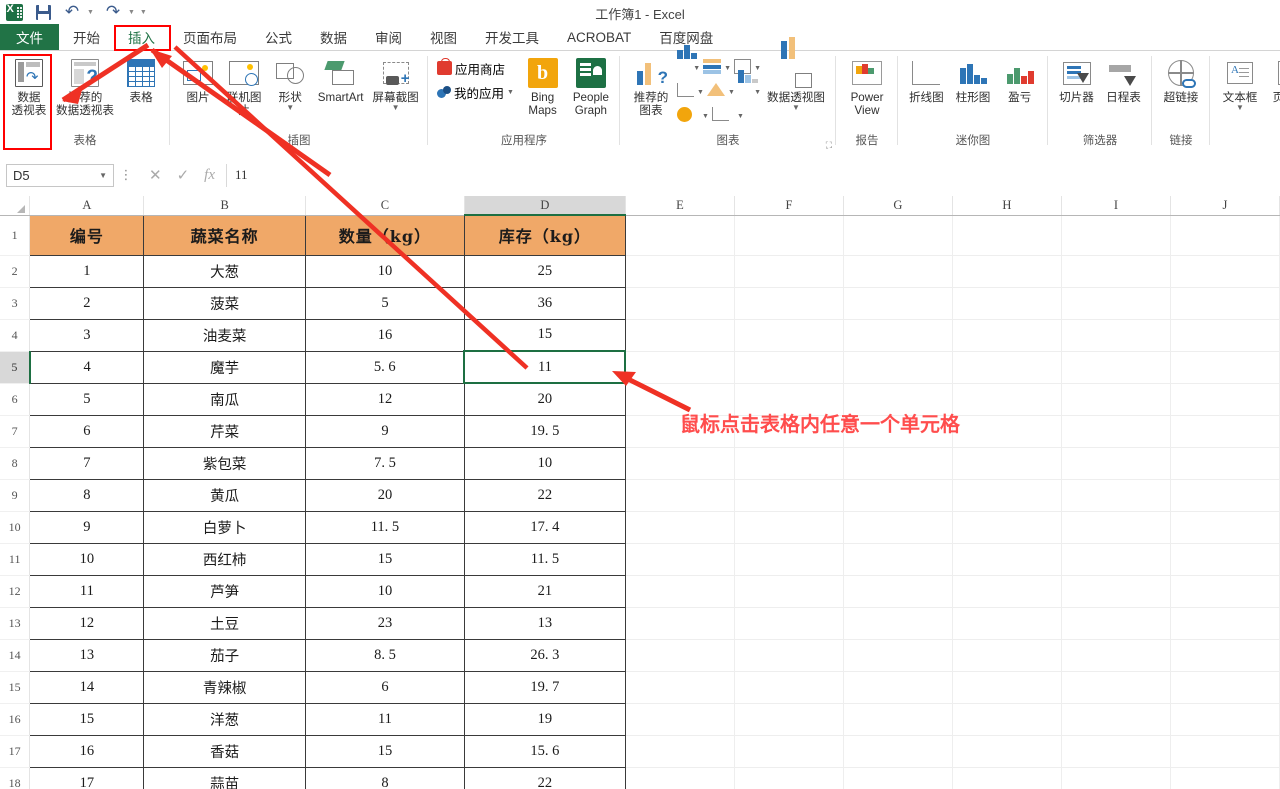 This screenshot has height=789, width=1280. Describe the element at coordinates (1225, 559) in the screenshot. I see `cell-J11` at that location.